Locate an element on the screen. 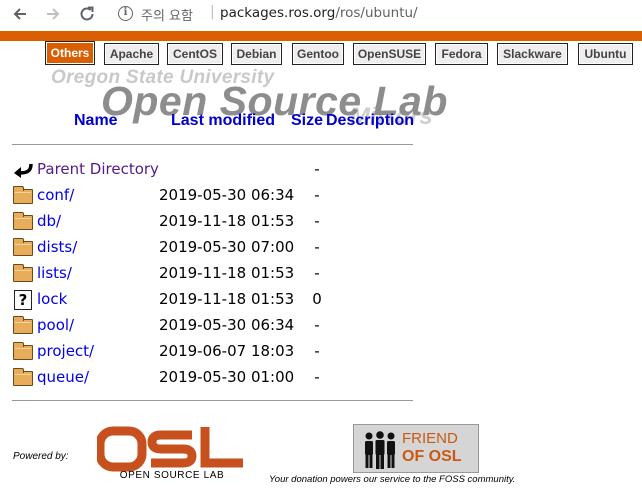 This screenshot has height=488, width=642. file-link: pool/ is located at coordinates (55, 325).